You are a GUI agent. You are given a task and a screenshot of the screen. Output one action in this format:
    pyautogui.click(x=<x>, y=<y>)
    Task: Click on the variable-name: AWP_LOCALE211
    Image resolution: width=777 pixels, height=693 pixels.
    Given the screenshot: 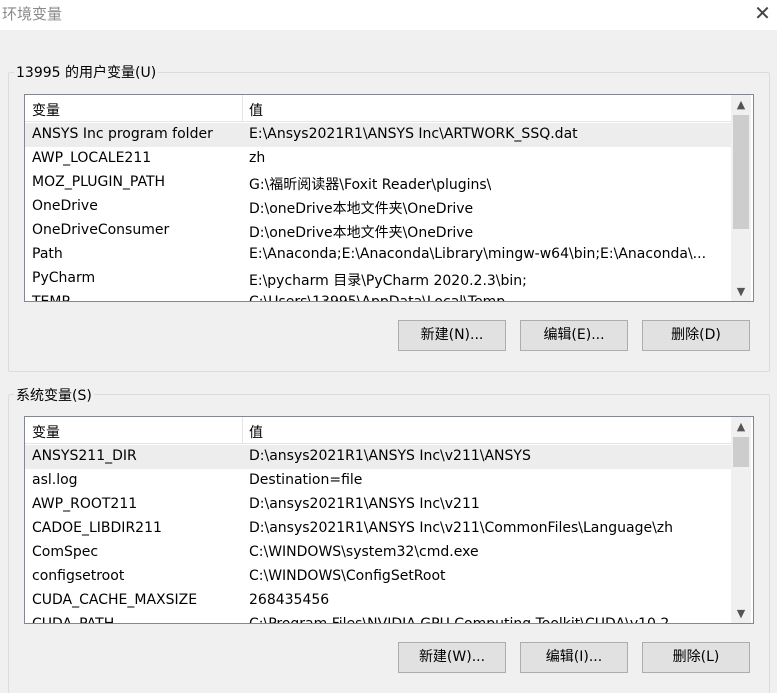 What is the action you would take?
    pyautogui.click(x=92, y=158)
    